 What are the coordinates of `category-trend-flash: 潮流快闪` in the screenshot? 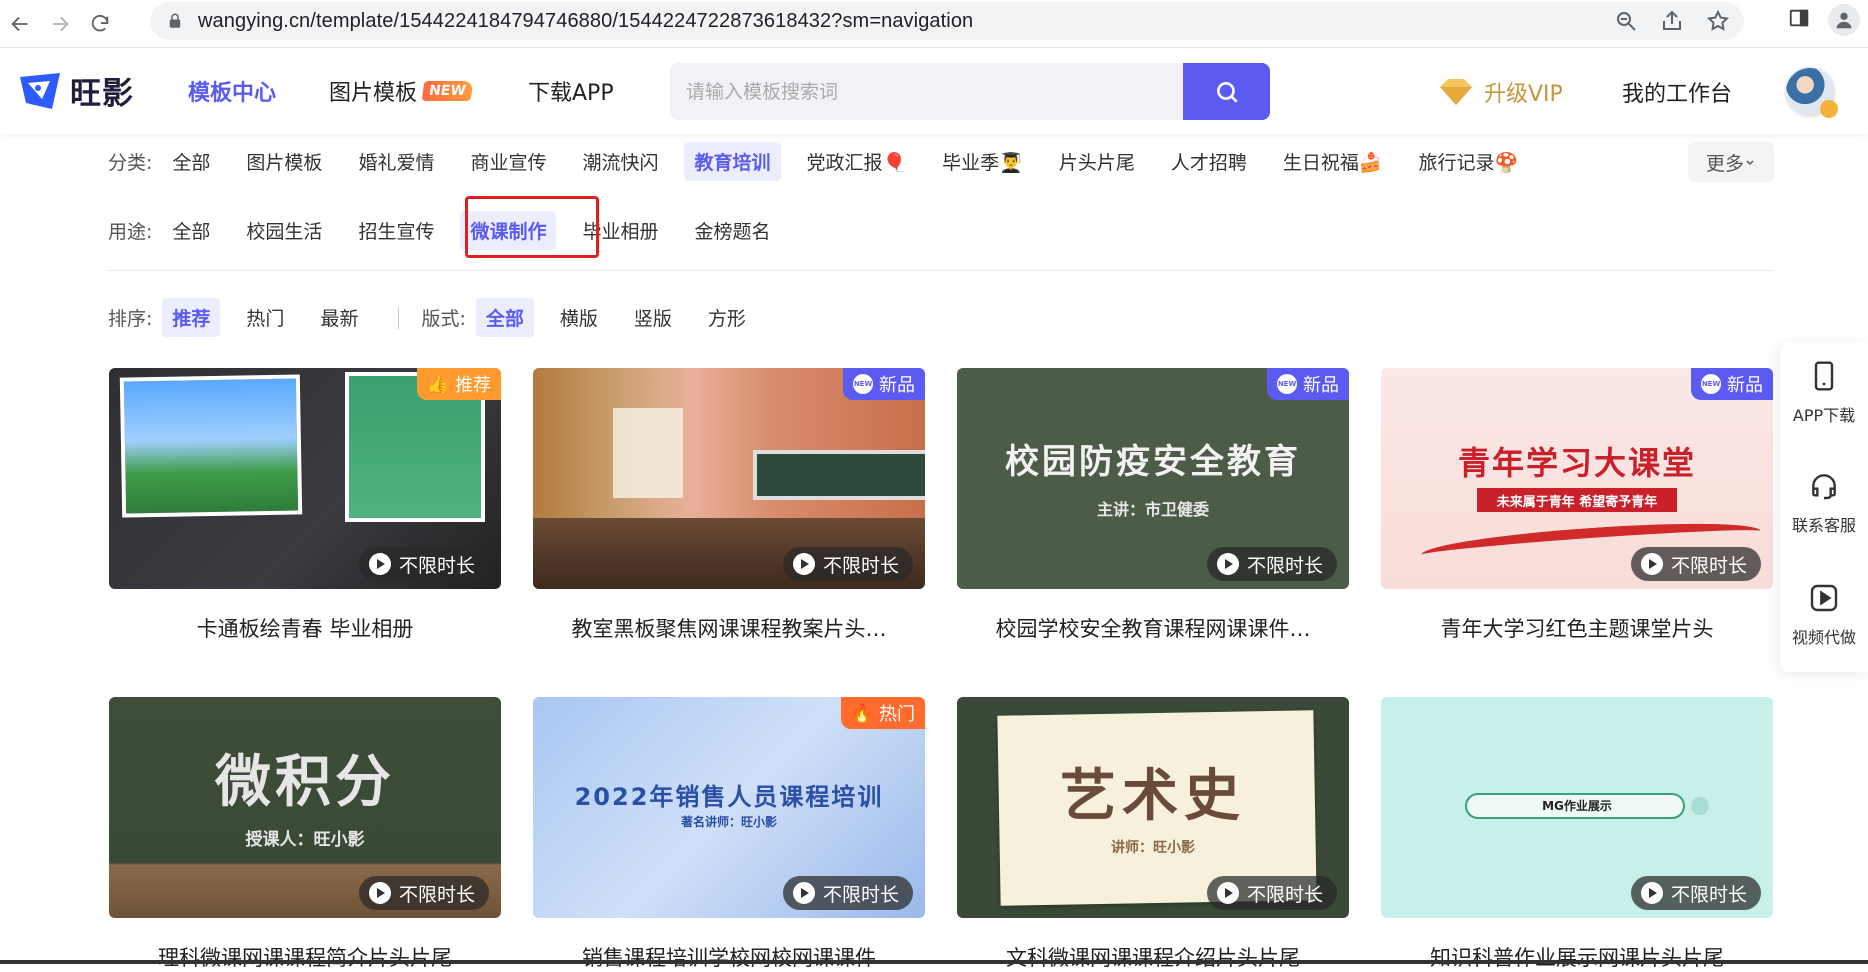 It's located at (620, 161).